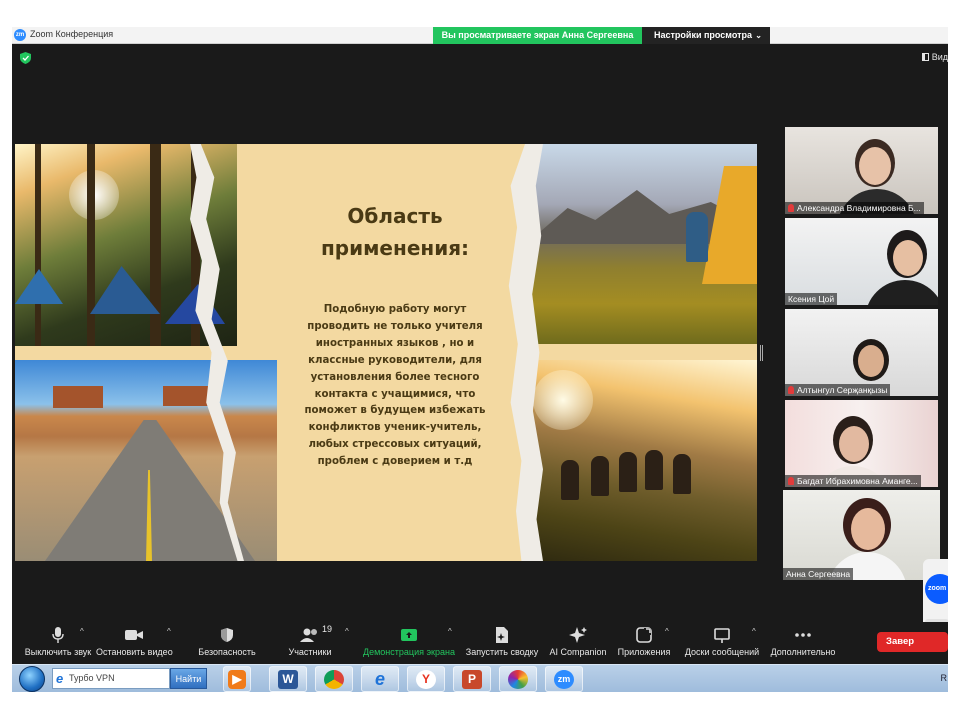 The image size is (960, 720). Describe the element at coordinates (761, 353) in the screenshot. I see `panel-resize-handle` at that location.